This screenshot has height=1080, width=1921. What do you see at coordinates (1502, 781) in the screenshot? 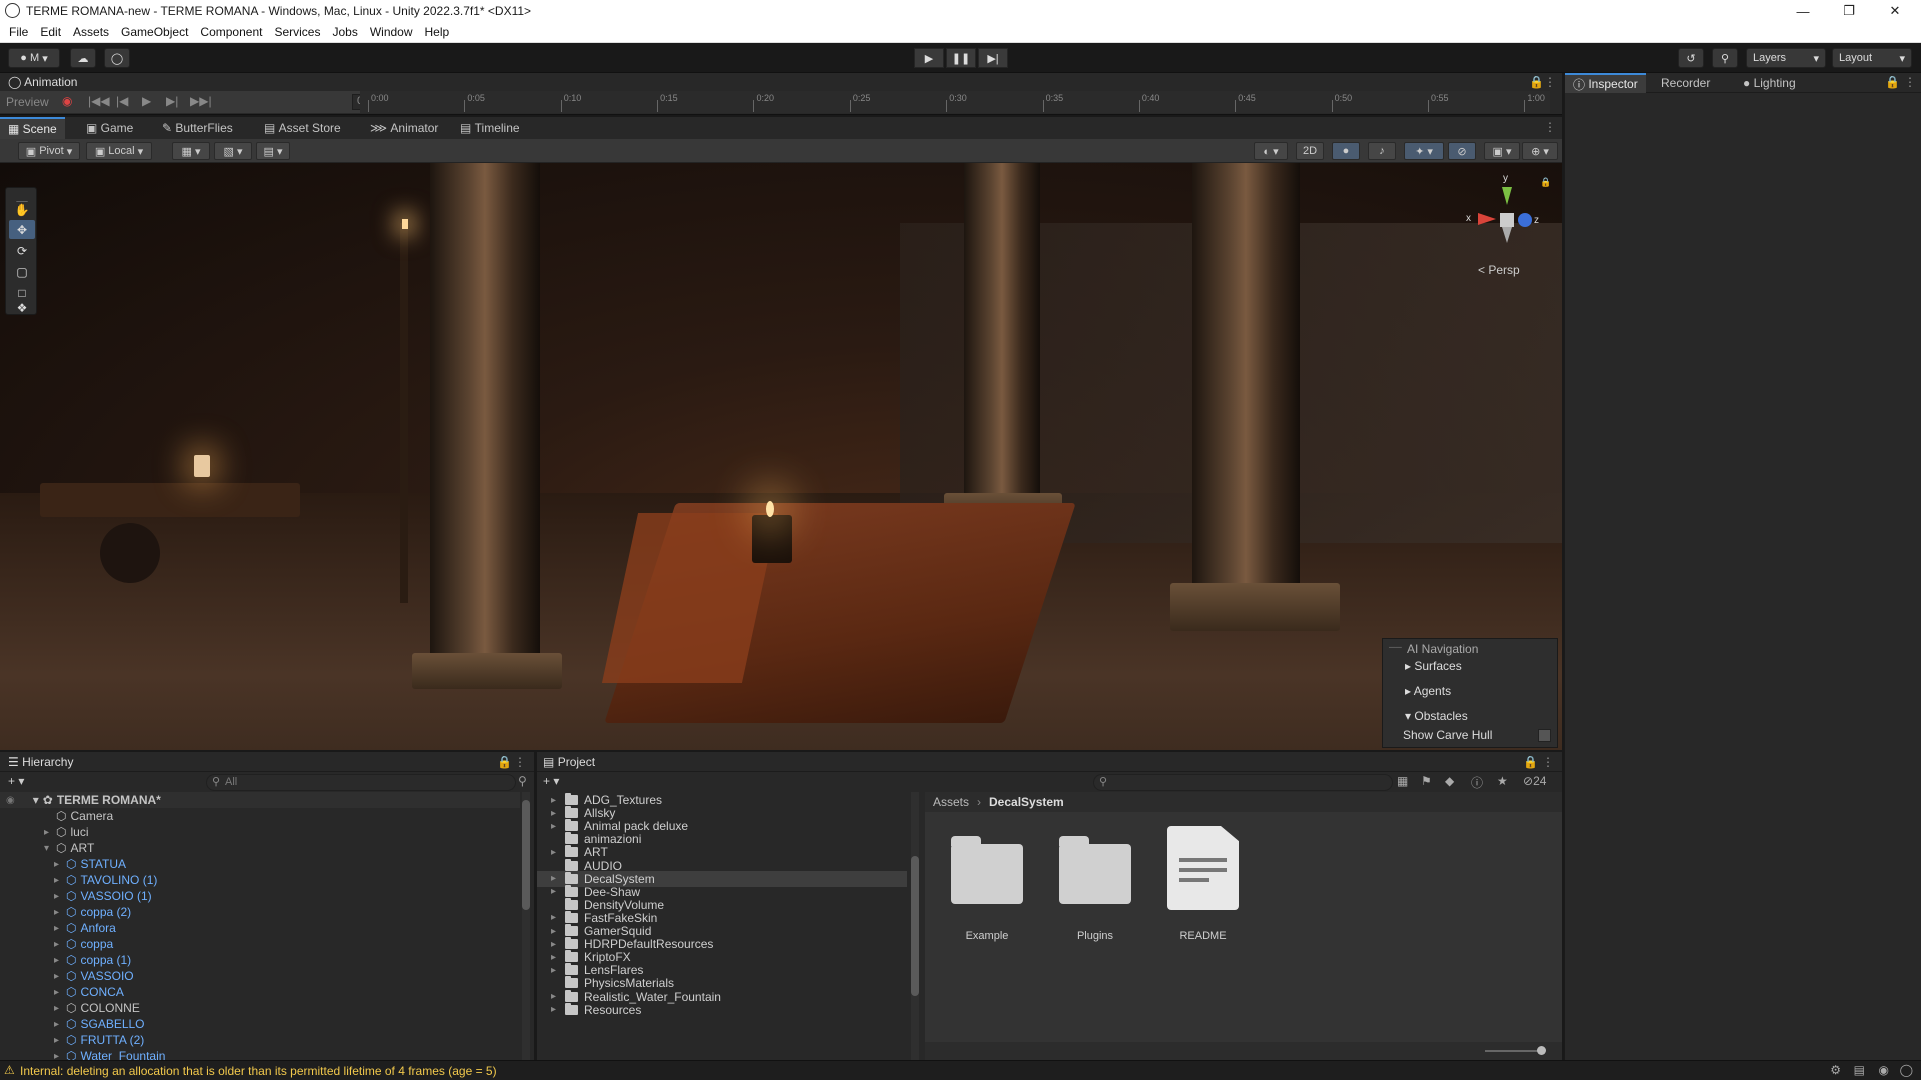
I see `favorite-icon: ★` at bounding box center [1502, 781].